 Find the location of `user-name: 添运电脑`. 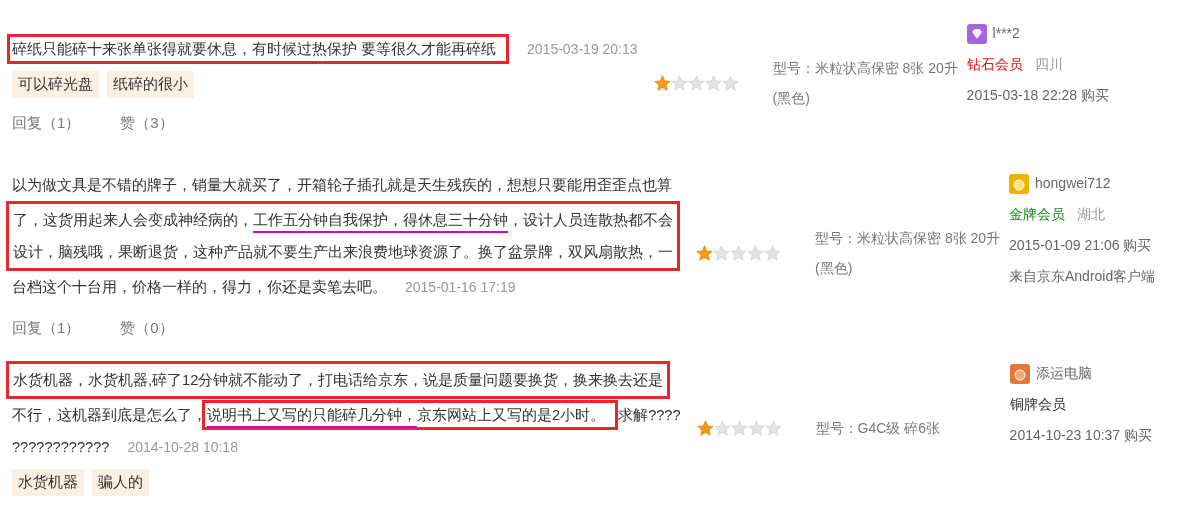

user-name: 添运电脑 is located at coordinates (1063, 373).